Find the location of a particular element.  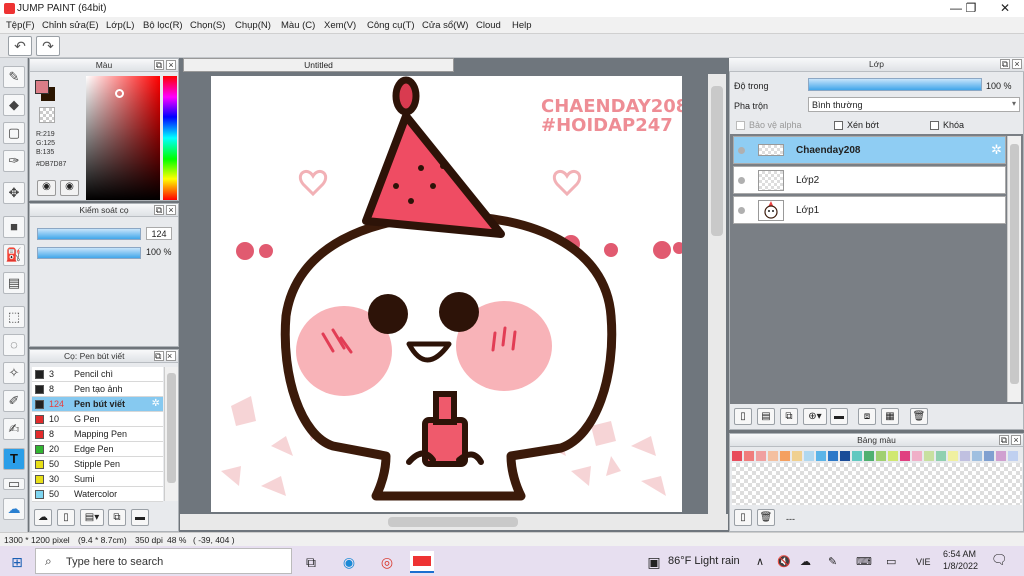

brush-row-mapping-pen: 8 Mapping Pen is located at coordinates (97, 434).